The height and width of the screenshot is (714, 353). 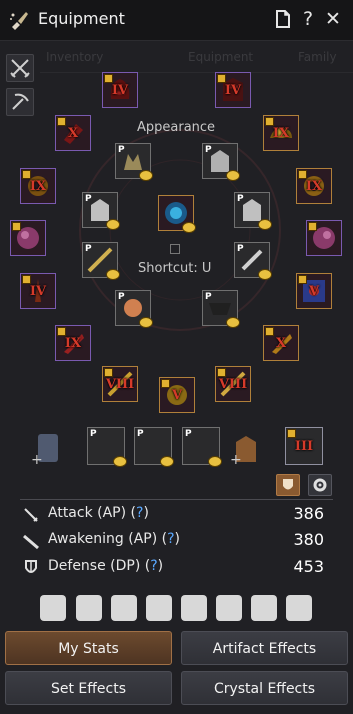 What do you see at coordinates (299, 608) in the screenshot?
I see `defense-icon` at bounding box center [299, 608].